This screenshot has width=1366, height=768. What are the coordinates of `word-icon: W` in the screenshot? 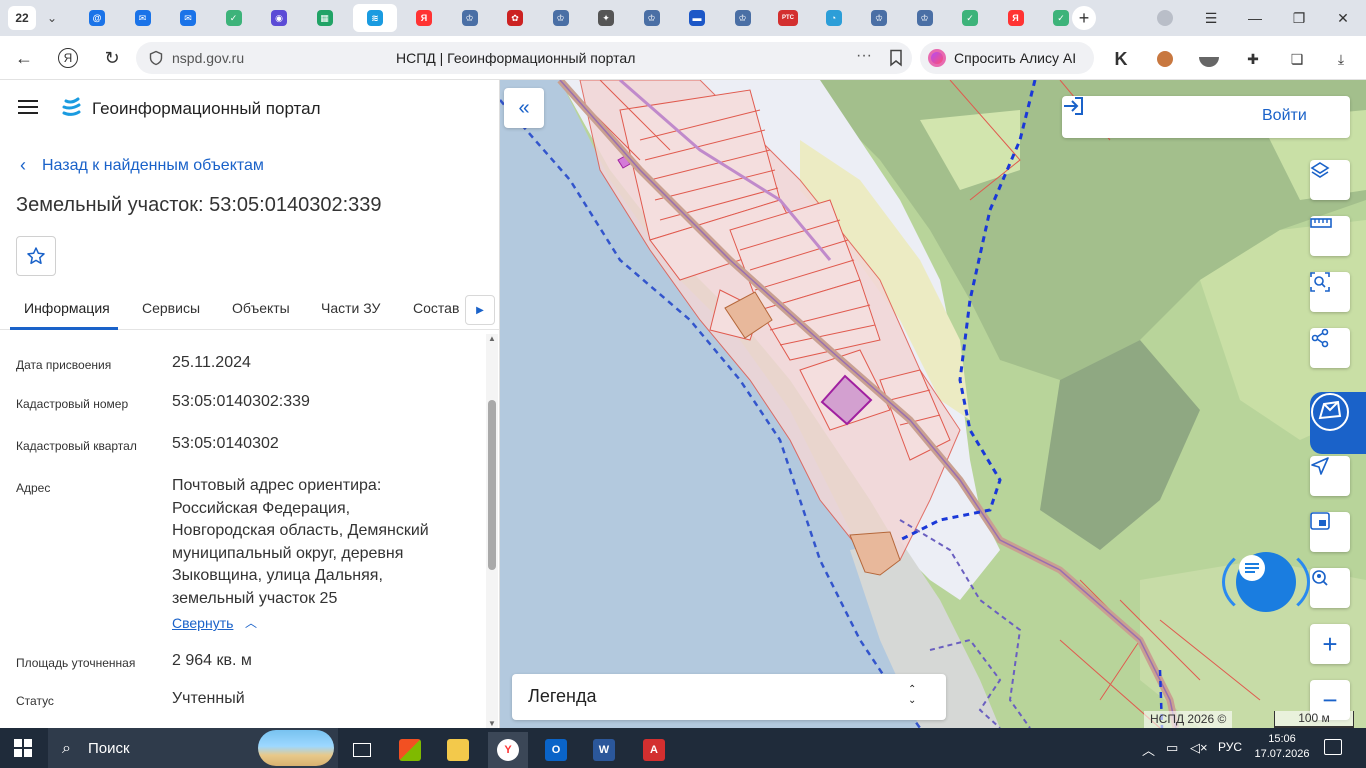 It's located at (604, 750).